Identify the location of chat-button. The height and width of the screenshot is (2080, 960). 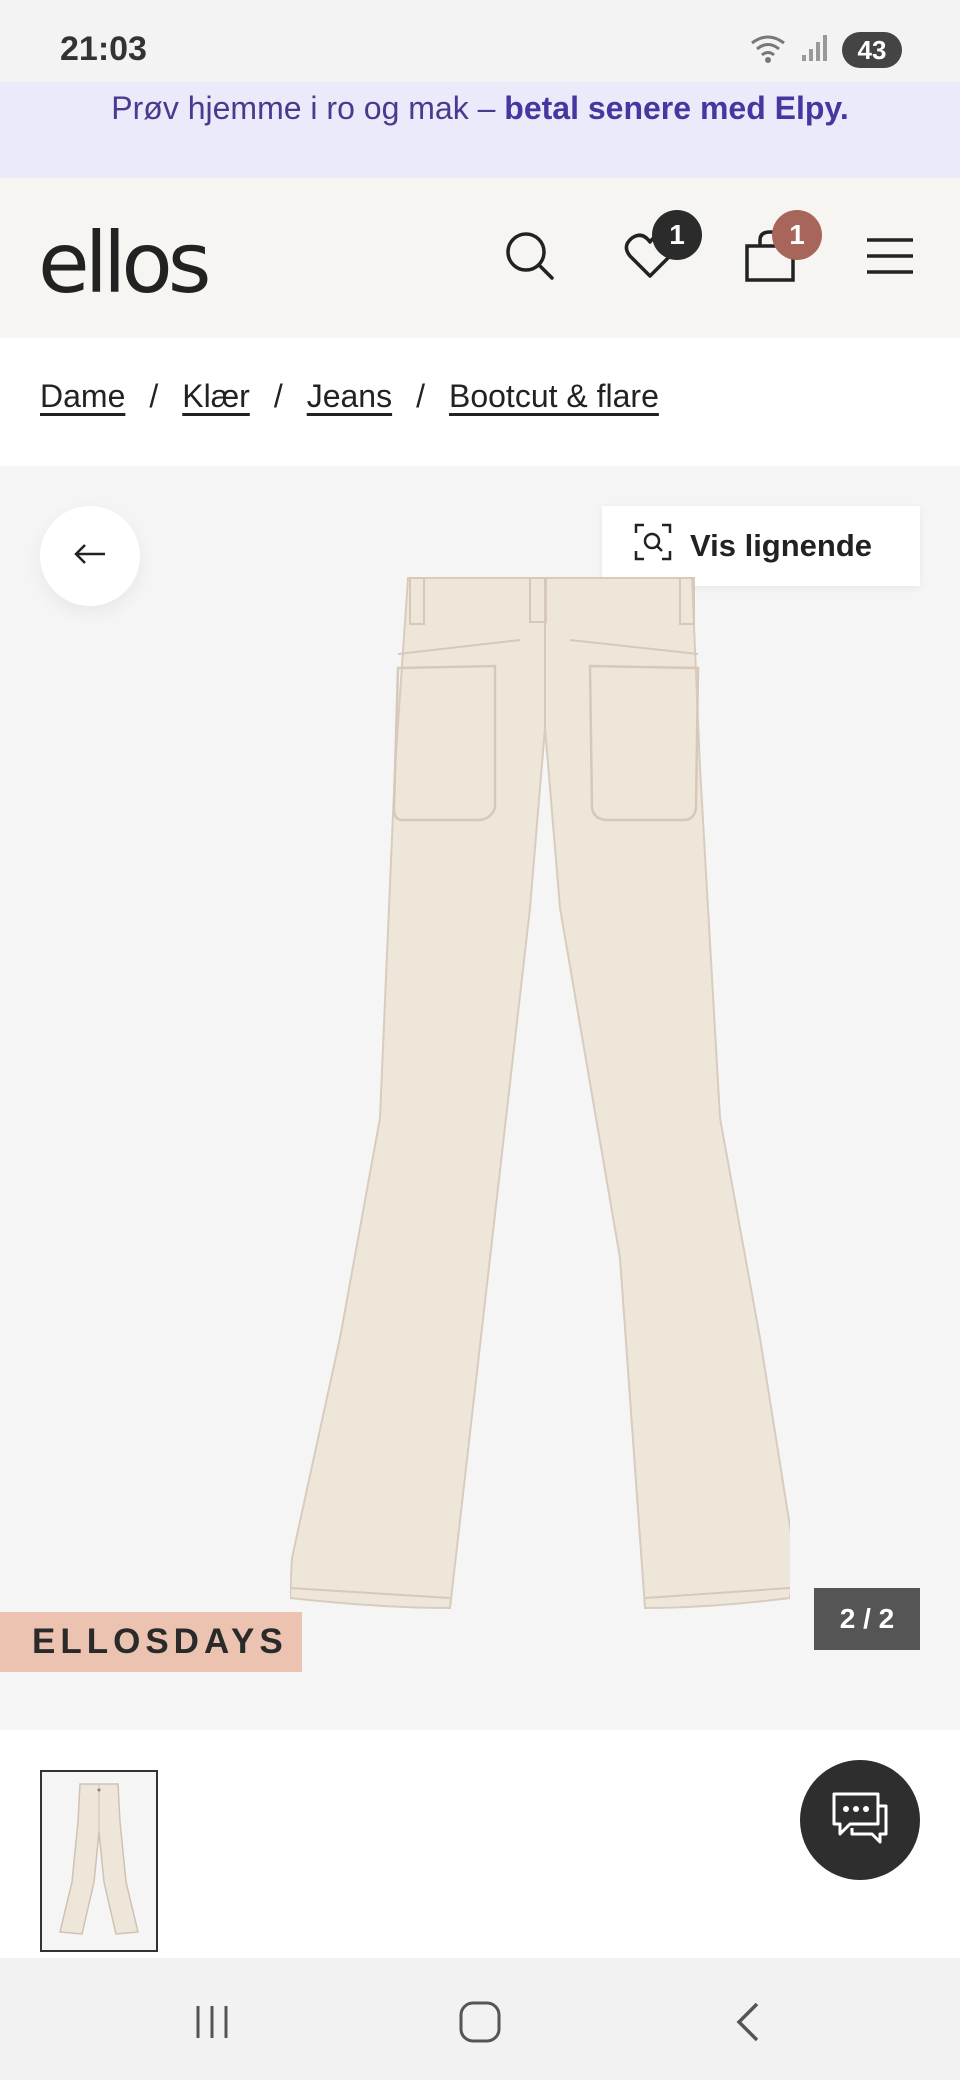
(860, 1820).